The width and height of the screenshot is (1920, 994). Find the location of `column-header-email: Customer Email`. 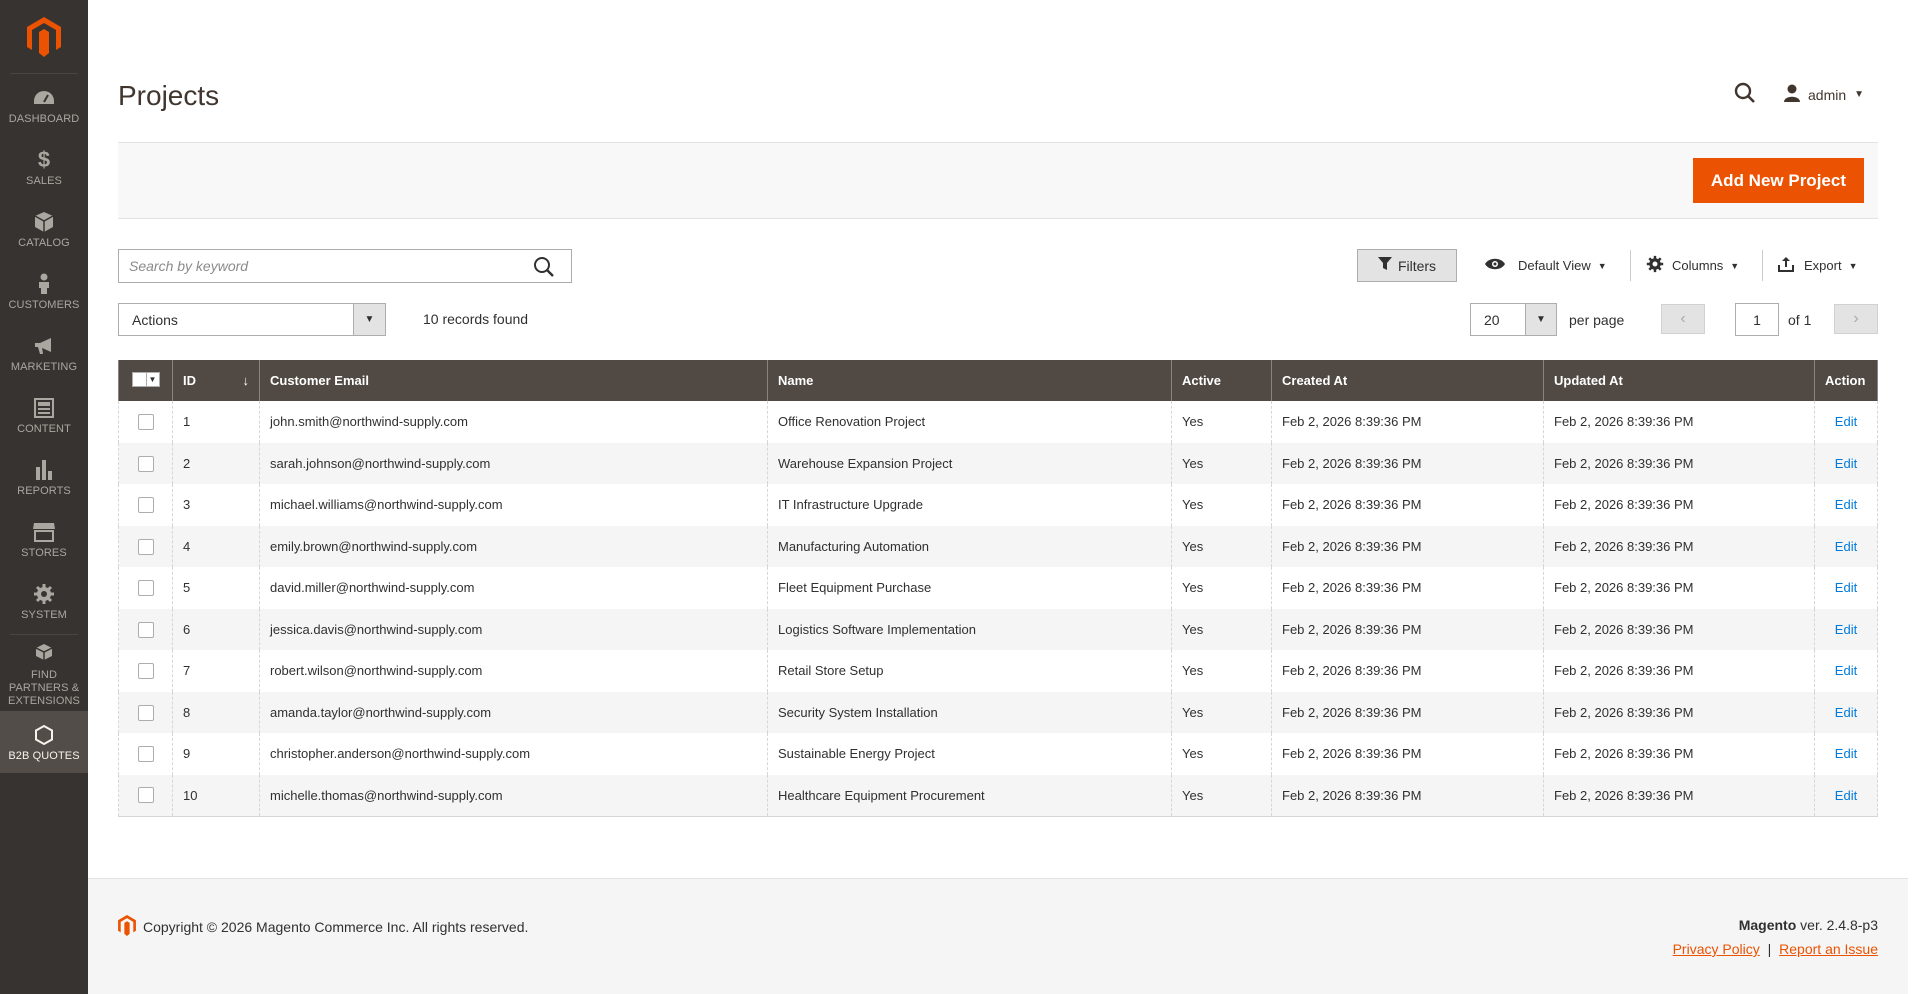

column-header-email: Customer Email is located at coordinates (513, 380).